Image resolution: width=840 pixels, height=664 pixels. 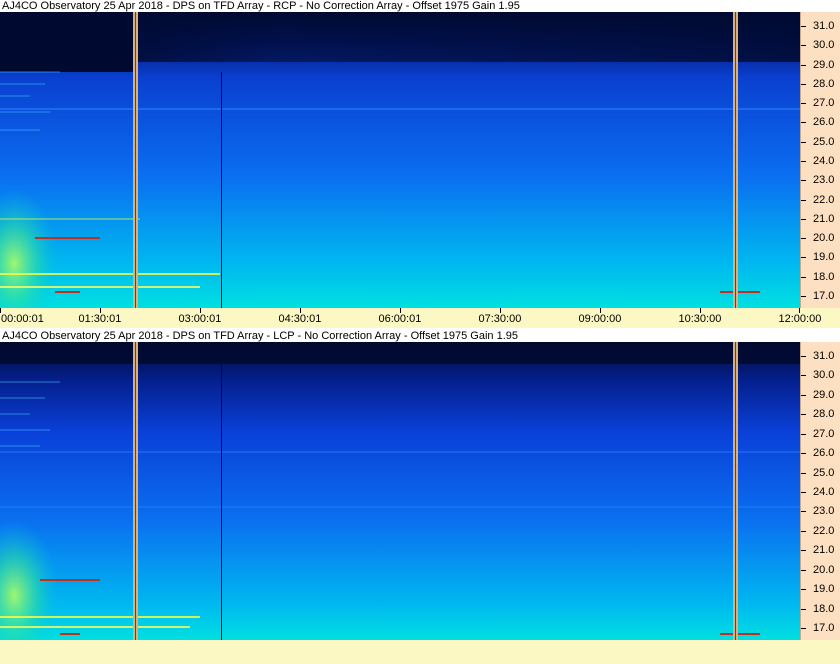 I want to click on time-label: 10:30:00, so click(x=700, y=319).